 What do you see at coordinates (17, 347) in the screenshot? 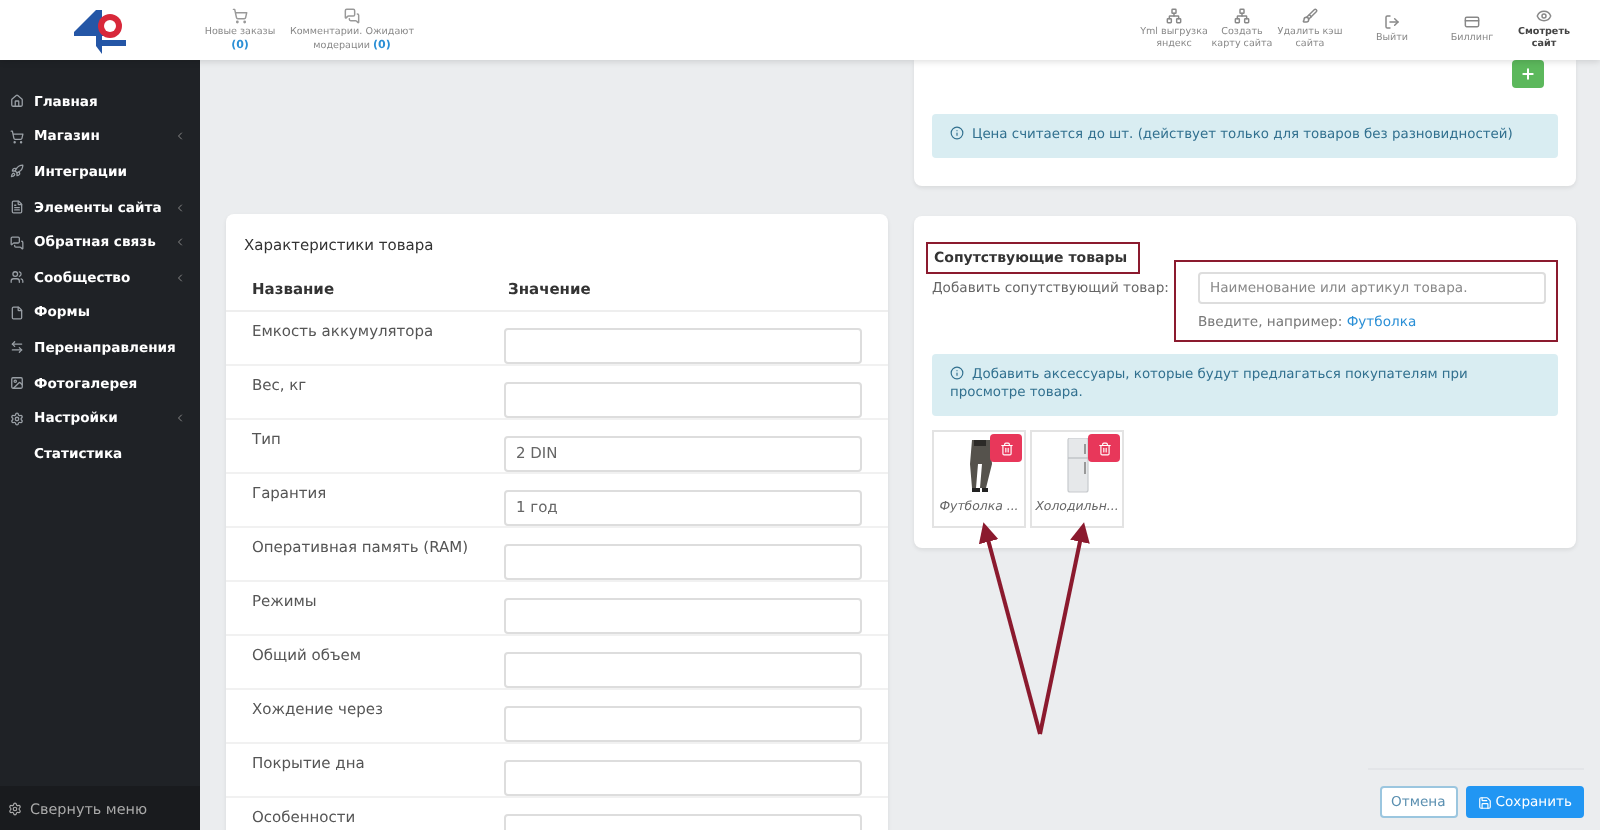
I see `arrows-icon` at bounding box center [17, 347].